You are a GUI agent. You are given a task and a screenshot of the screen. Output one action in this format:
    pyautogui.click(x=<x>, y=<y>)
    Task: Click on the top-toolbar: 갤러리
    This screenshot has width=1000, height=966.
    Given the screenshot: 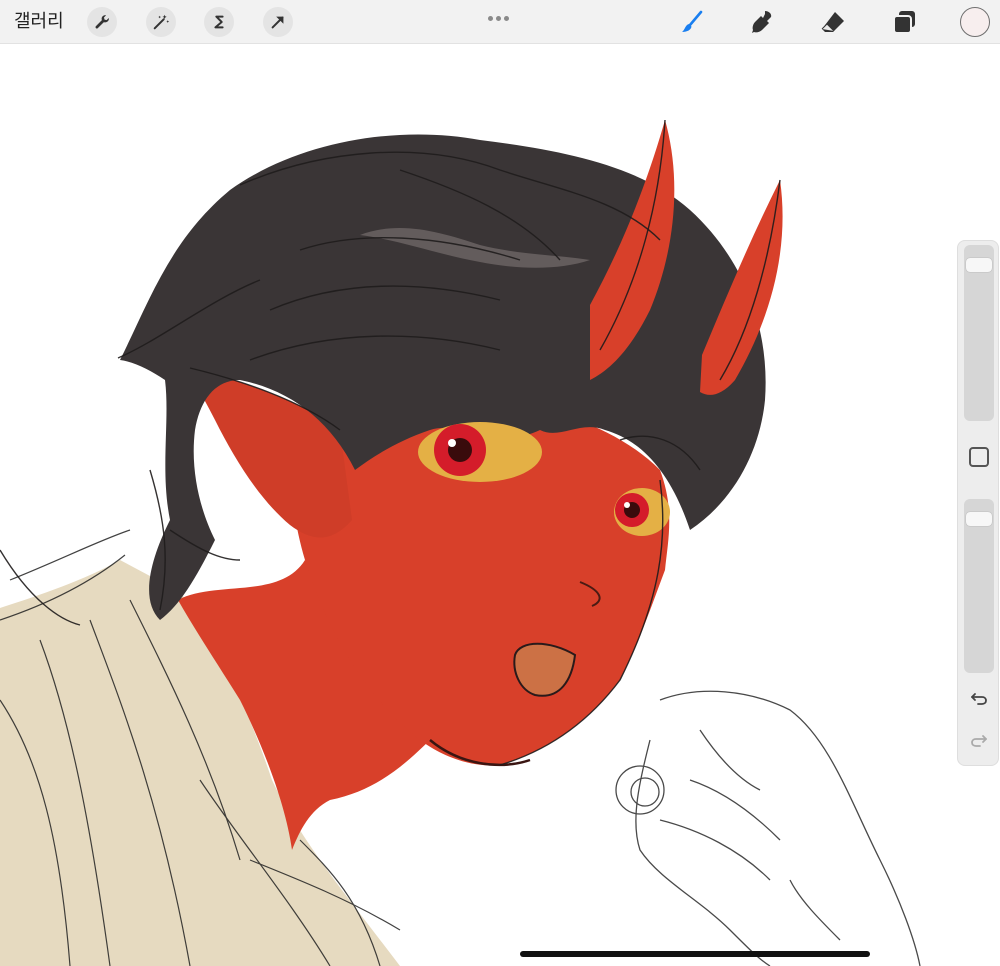 What is the action you would take?
    pyautogui.click(x=500, y=22)
    